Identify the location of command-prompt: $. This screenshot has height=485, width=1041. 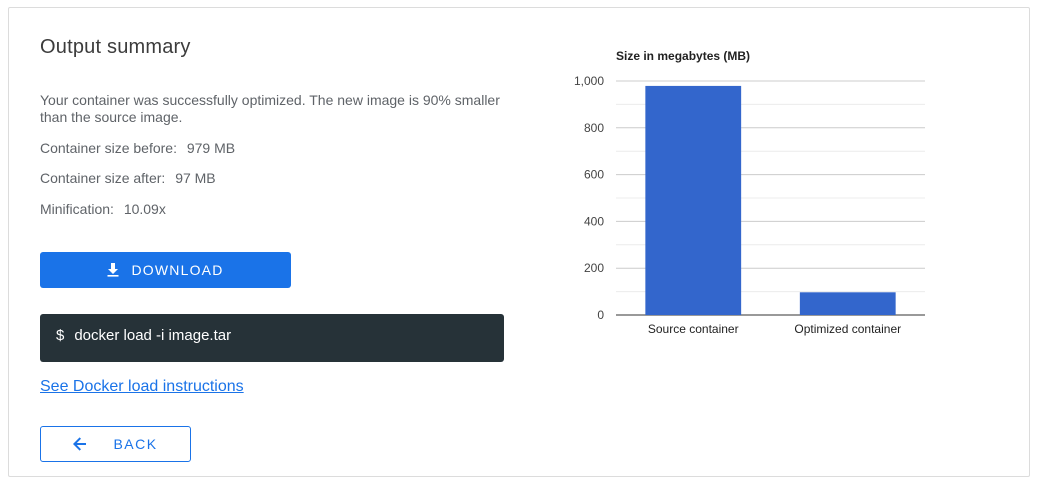
(60, 335).